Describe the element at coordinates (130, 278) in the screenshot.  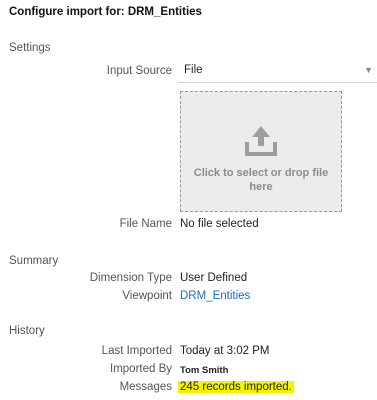
I see `dimension-type-label: Dimension Type` at that location.